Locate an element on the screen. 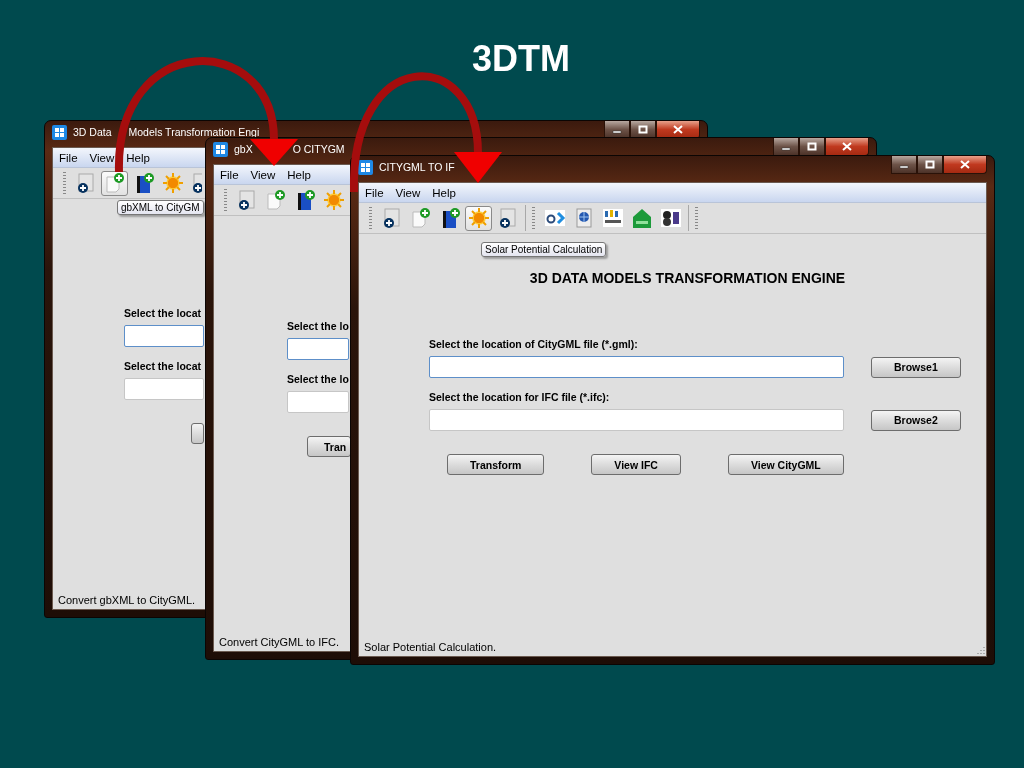 The width and height of the screenshot is (1024, 768). toolbar-button is located at coordinates (114, 183).